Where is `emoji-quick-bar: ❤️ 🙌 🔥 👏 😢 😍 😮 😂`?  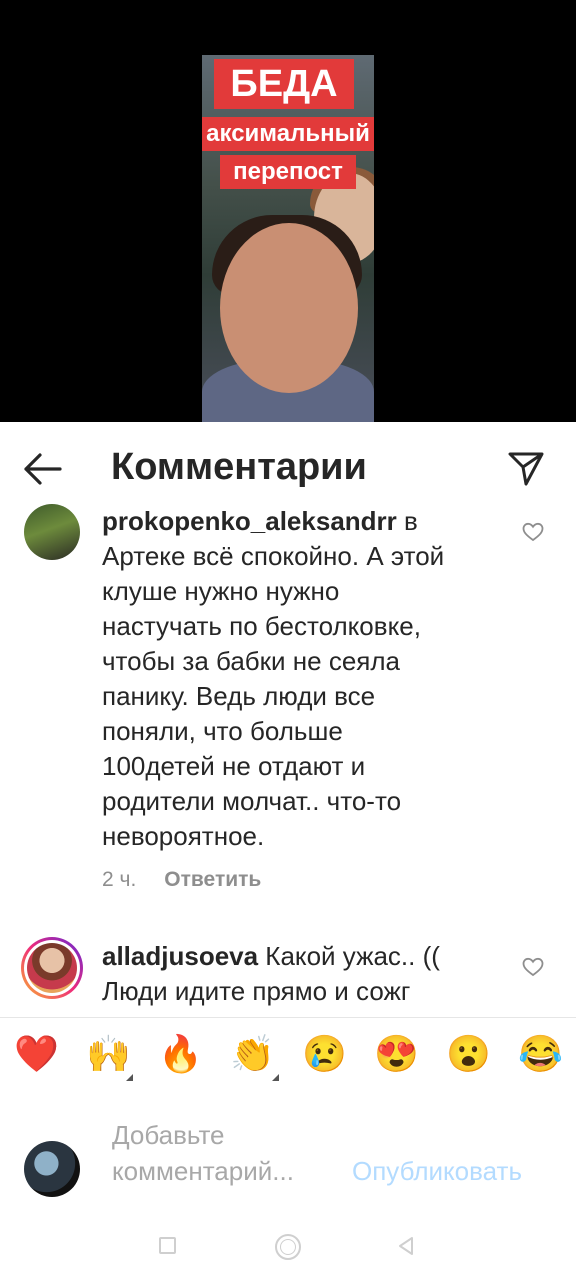
emoji-quick-bar: ❤️ 🙌 🔥 👏 😢 😍 😮 😂 is located at coordinates (288, 1056).